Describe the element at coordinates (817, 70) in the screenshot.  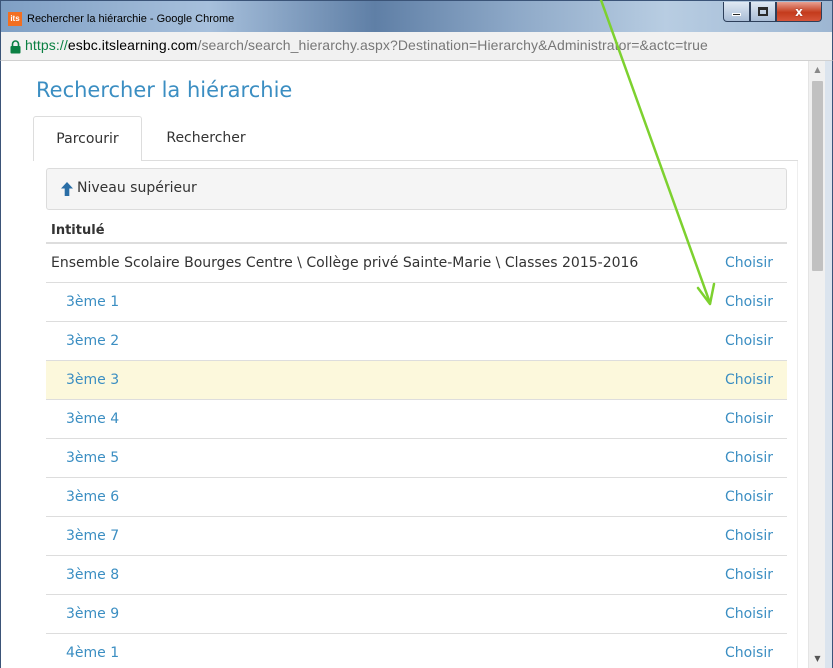
I see `chevron-up-icon: ▲` at that location.